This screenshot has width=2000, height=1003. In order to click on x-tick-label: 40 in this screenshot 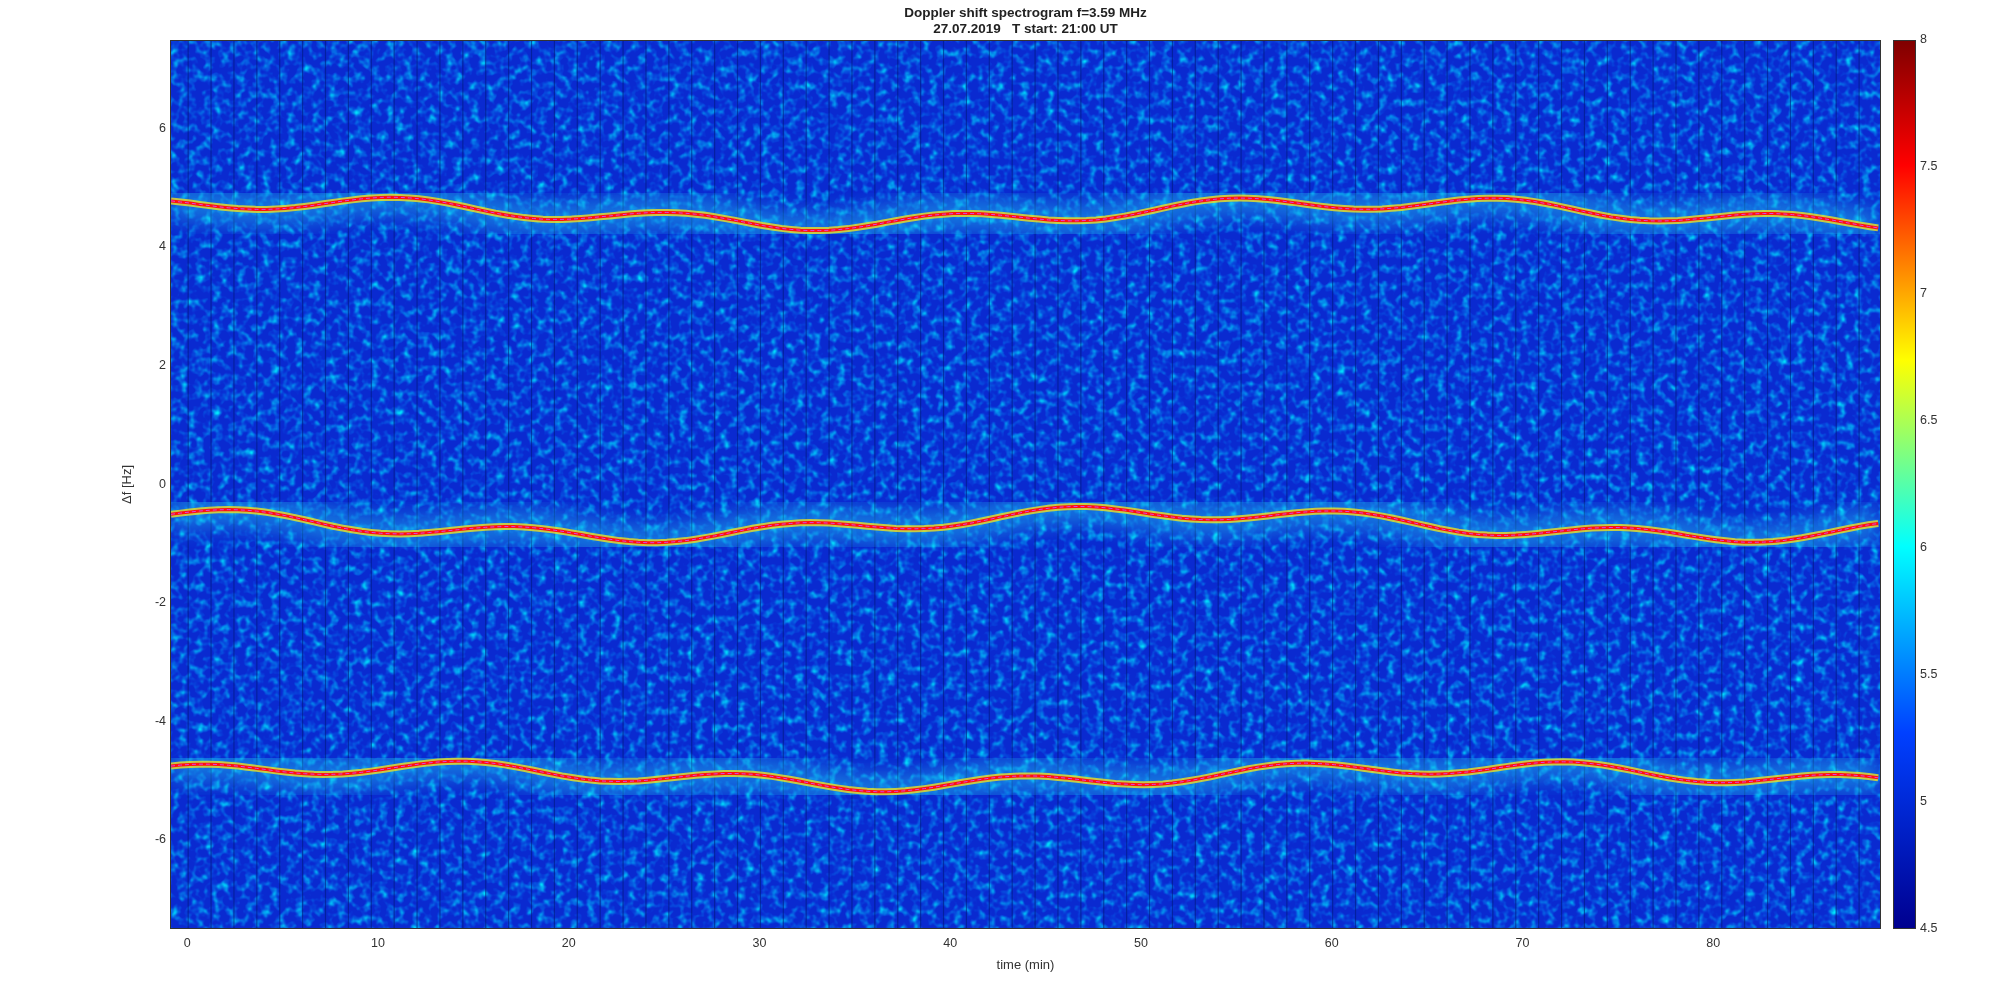, I will do `click(950, 943)`.